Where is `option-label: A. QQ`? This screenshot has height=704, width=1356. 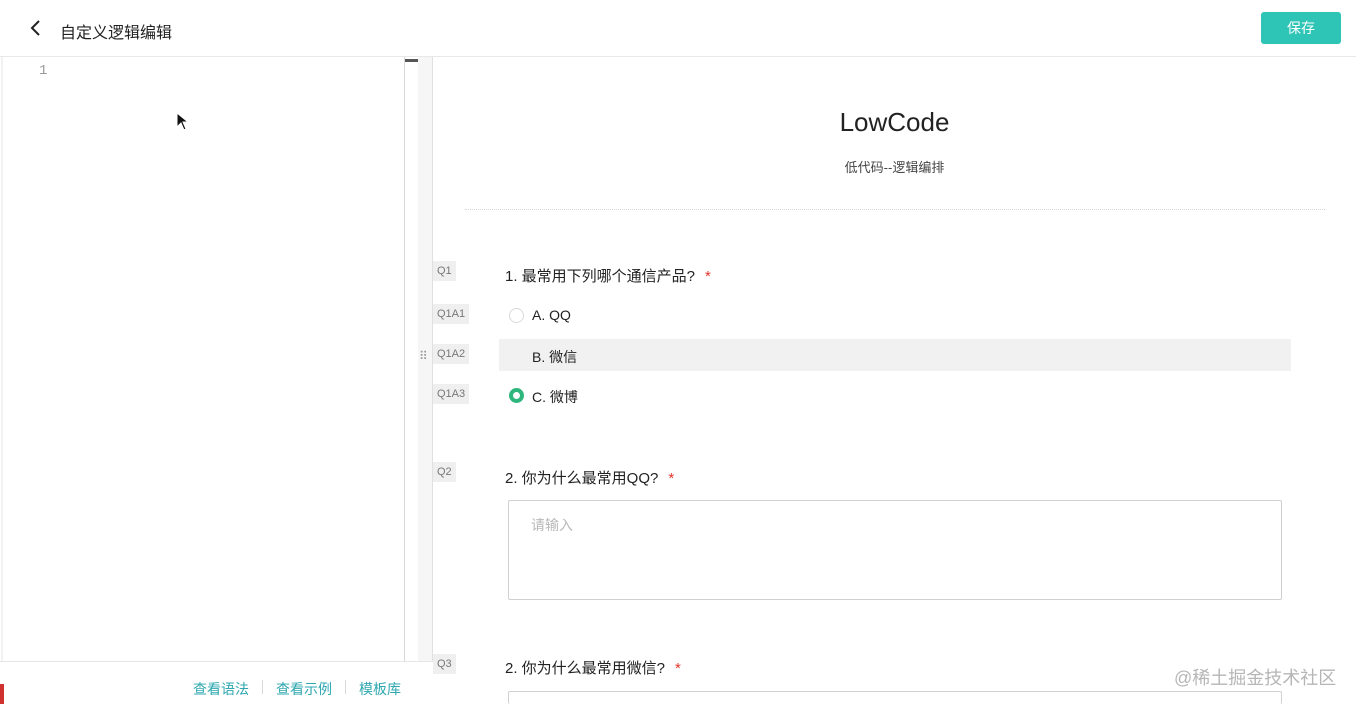 option-label: A. QQ is located at coordinates (551, 315).